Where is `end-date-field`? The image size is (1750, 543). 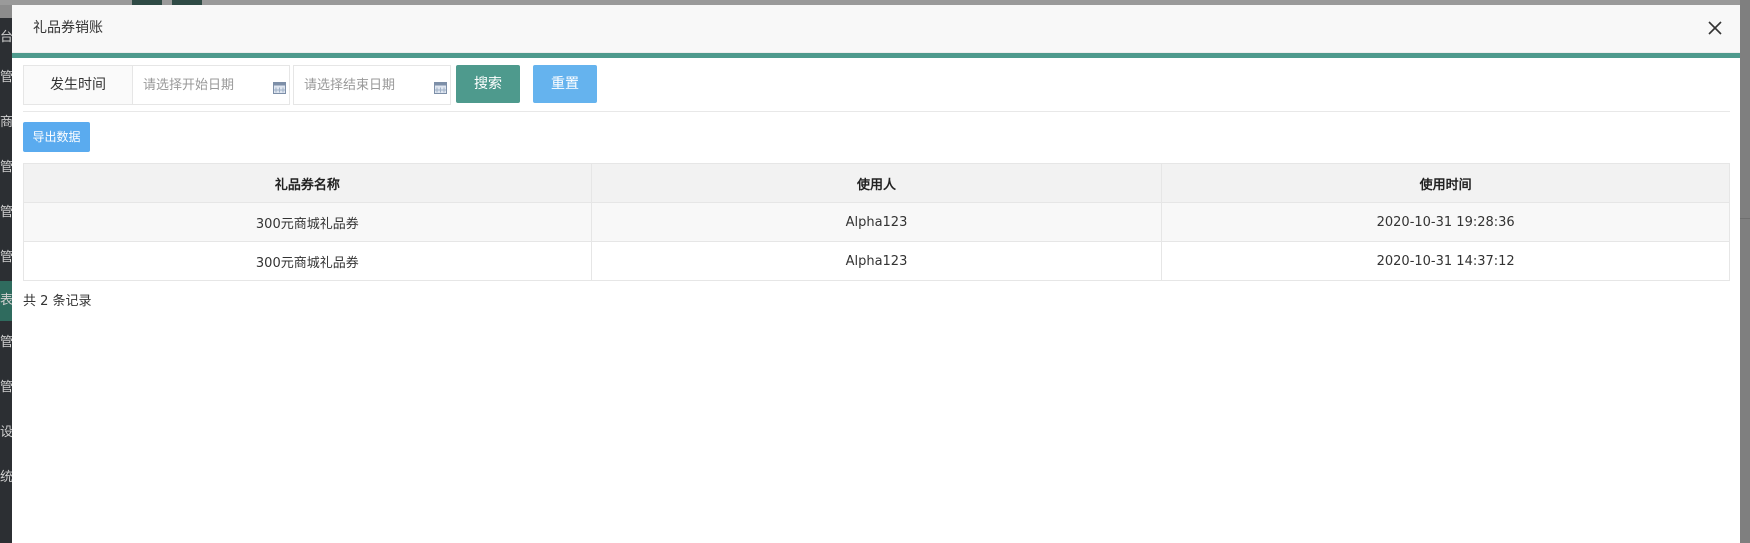 end-date-field is located at coordinates (372, 85).